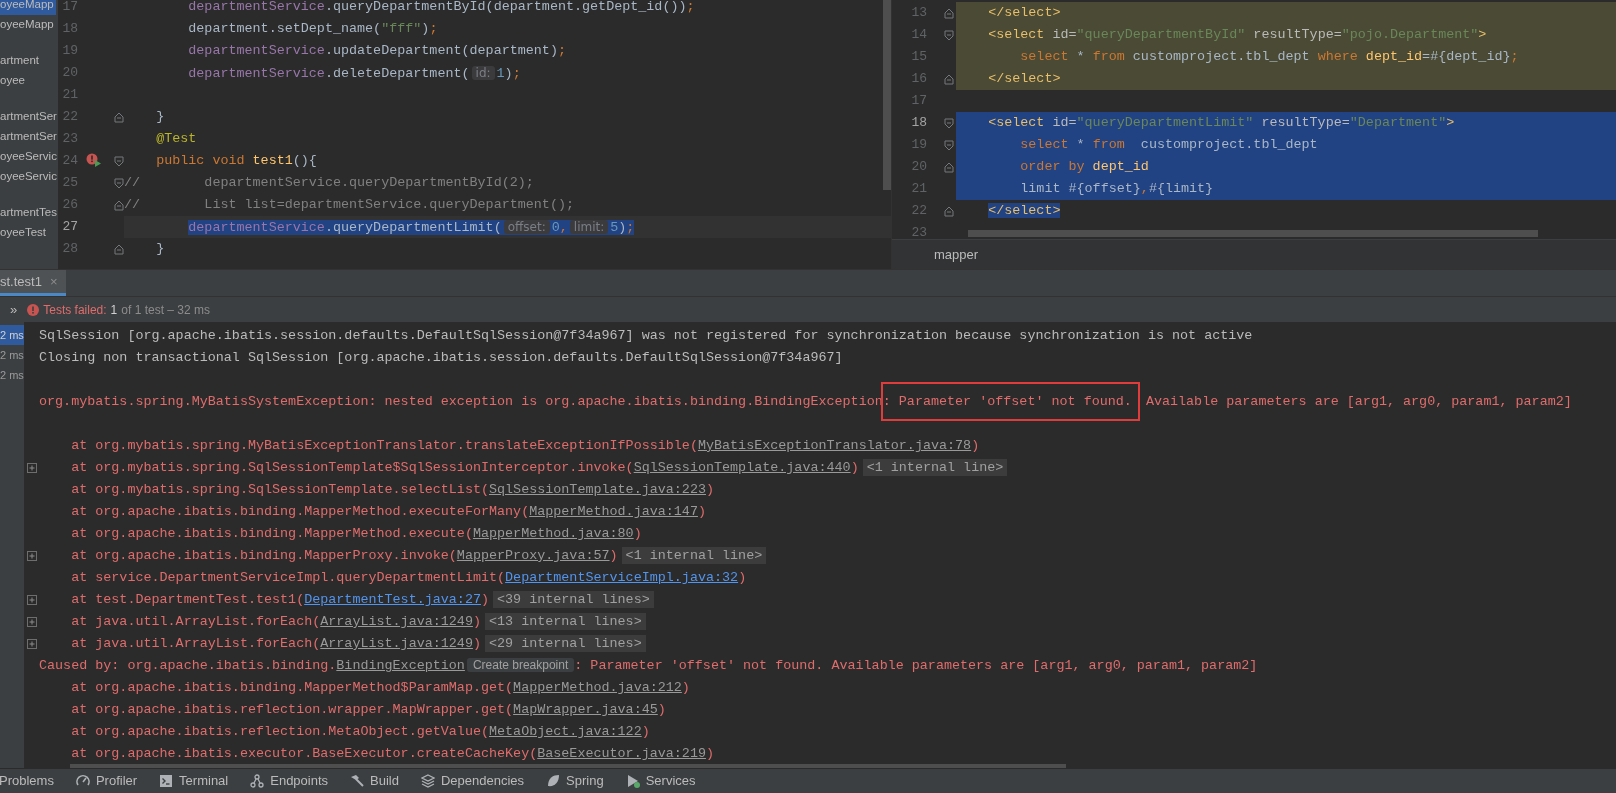 This screenshot has height=793, width=1616. I want to click on link: MapperMethod.java:147, so click(613, 511).